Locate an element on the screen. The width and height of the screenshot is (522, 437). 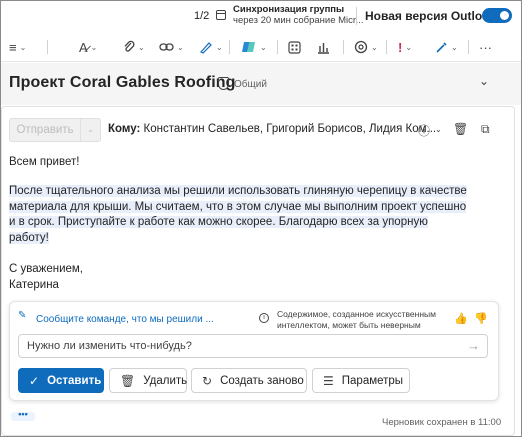
delete-label: Удалить is located at coordinates (165, 380).